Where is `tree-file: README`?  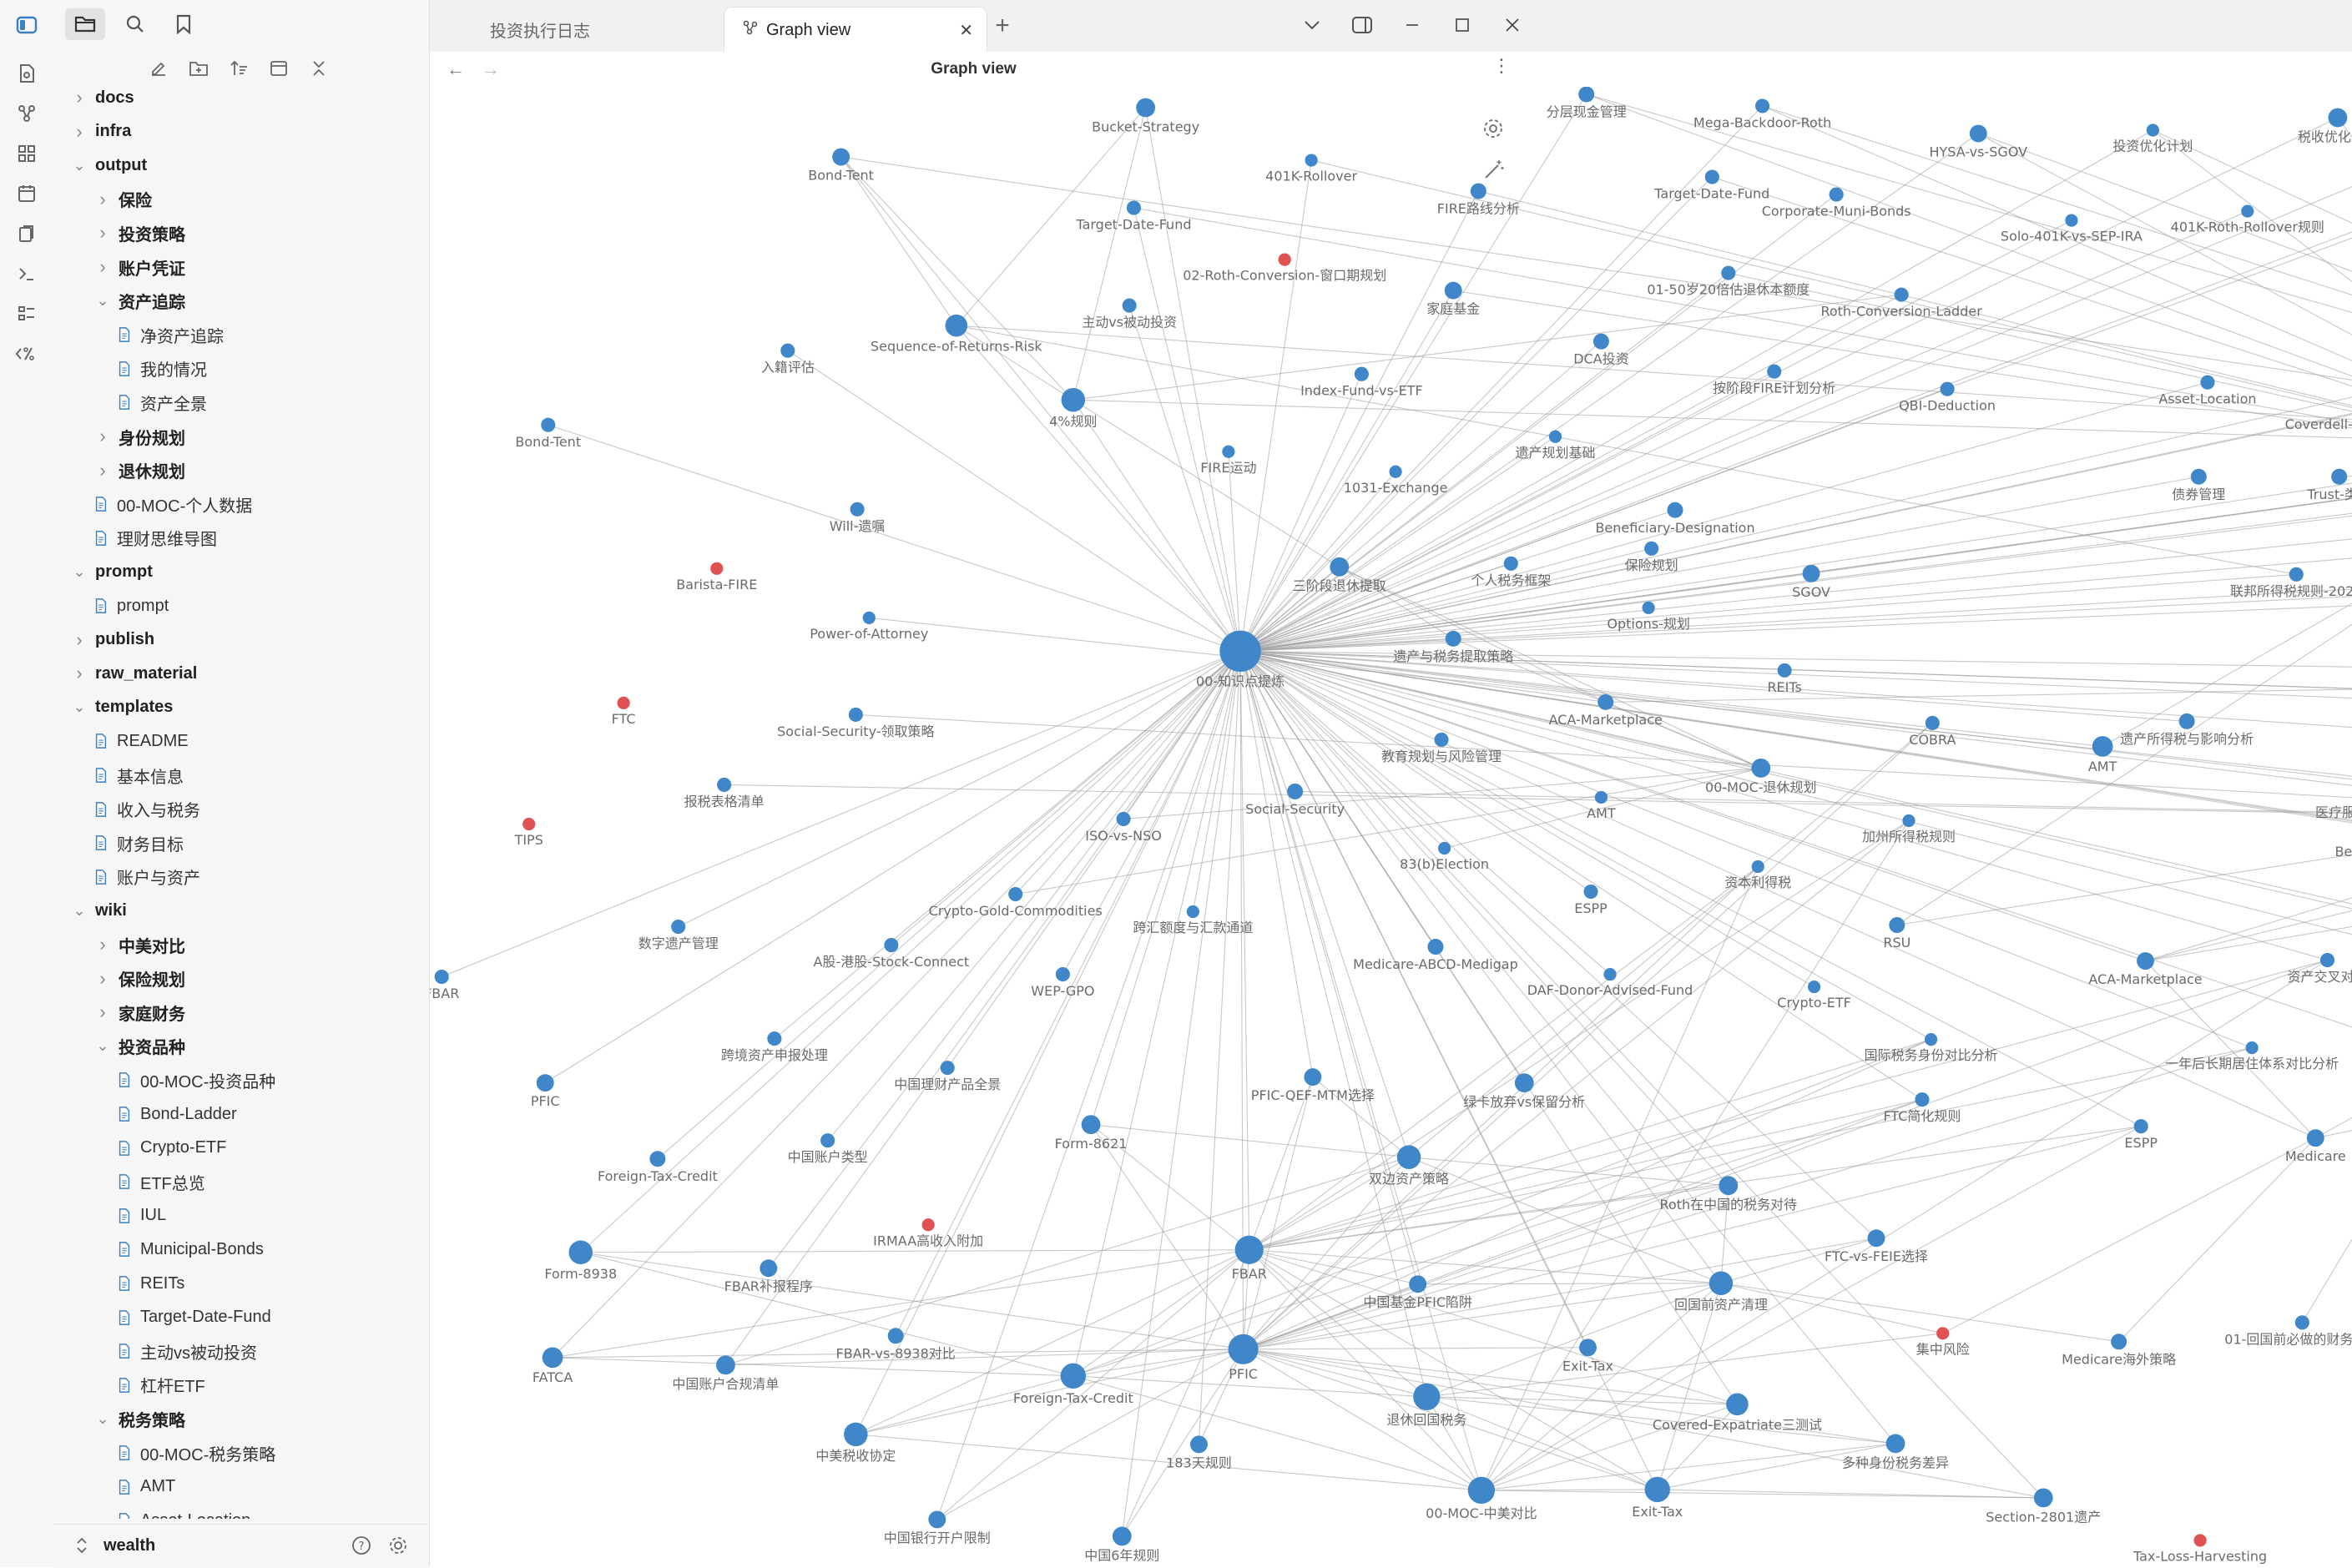
tree-file: README is located at coordinates (141, 741).